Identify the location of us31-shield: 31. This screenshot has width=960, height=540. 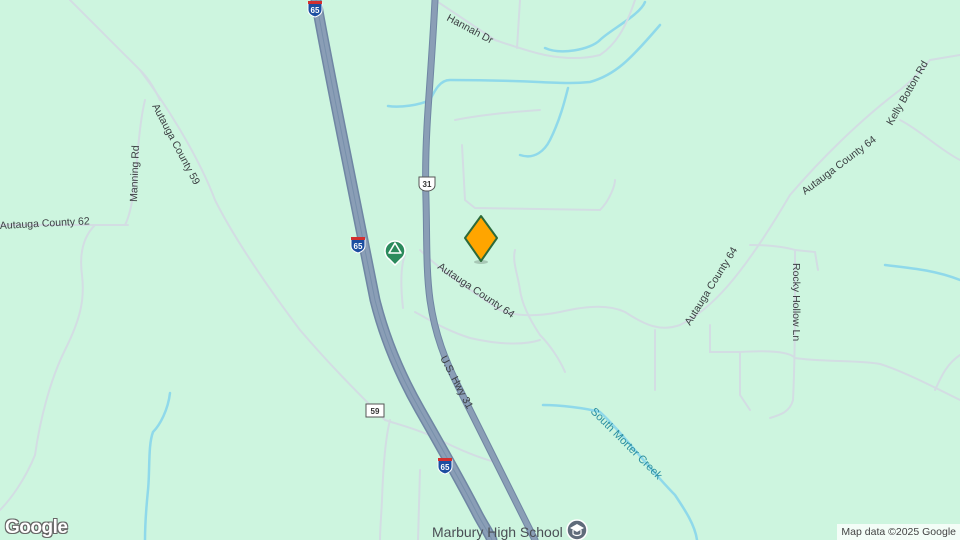
(427, 184).